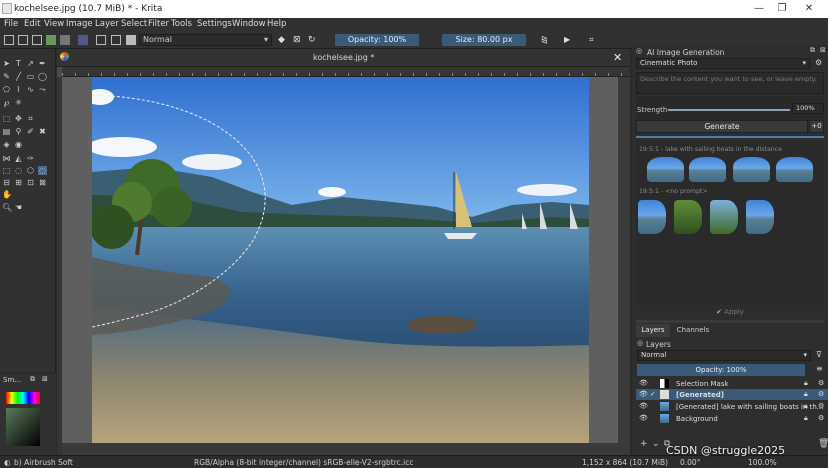 Image resolution: width=828 pixels, height=468 pixels. Describe the element at coordinates (808, 108) in the screenshot. I see `strength-spinbox: 100%` at that location.